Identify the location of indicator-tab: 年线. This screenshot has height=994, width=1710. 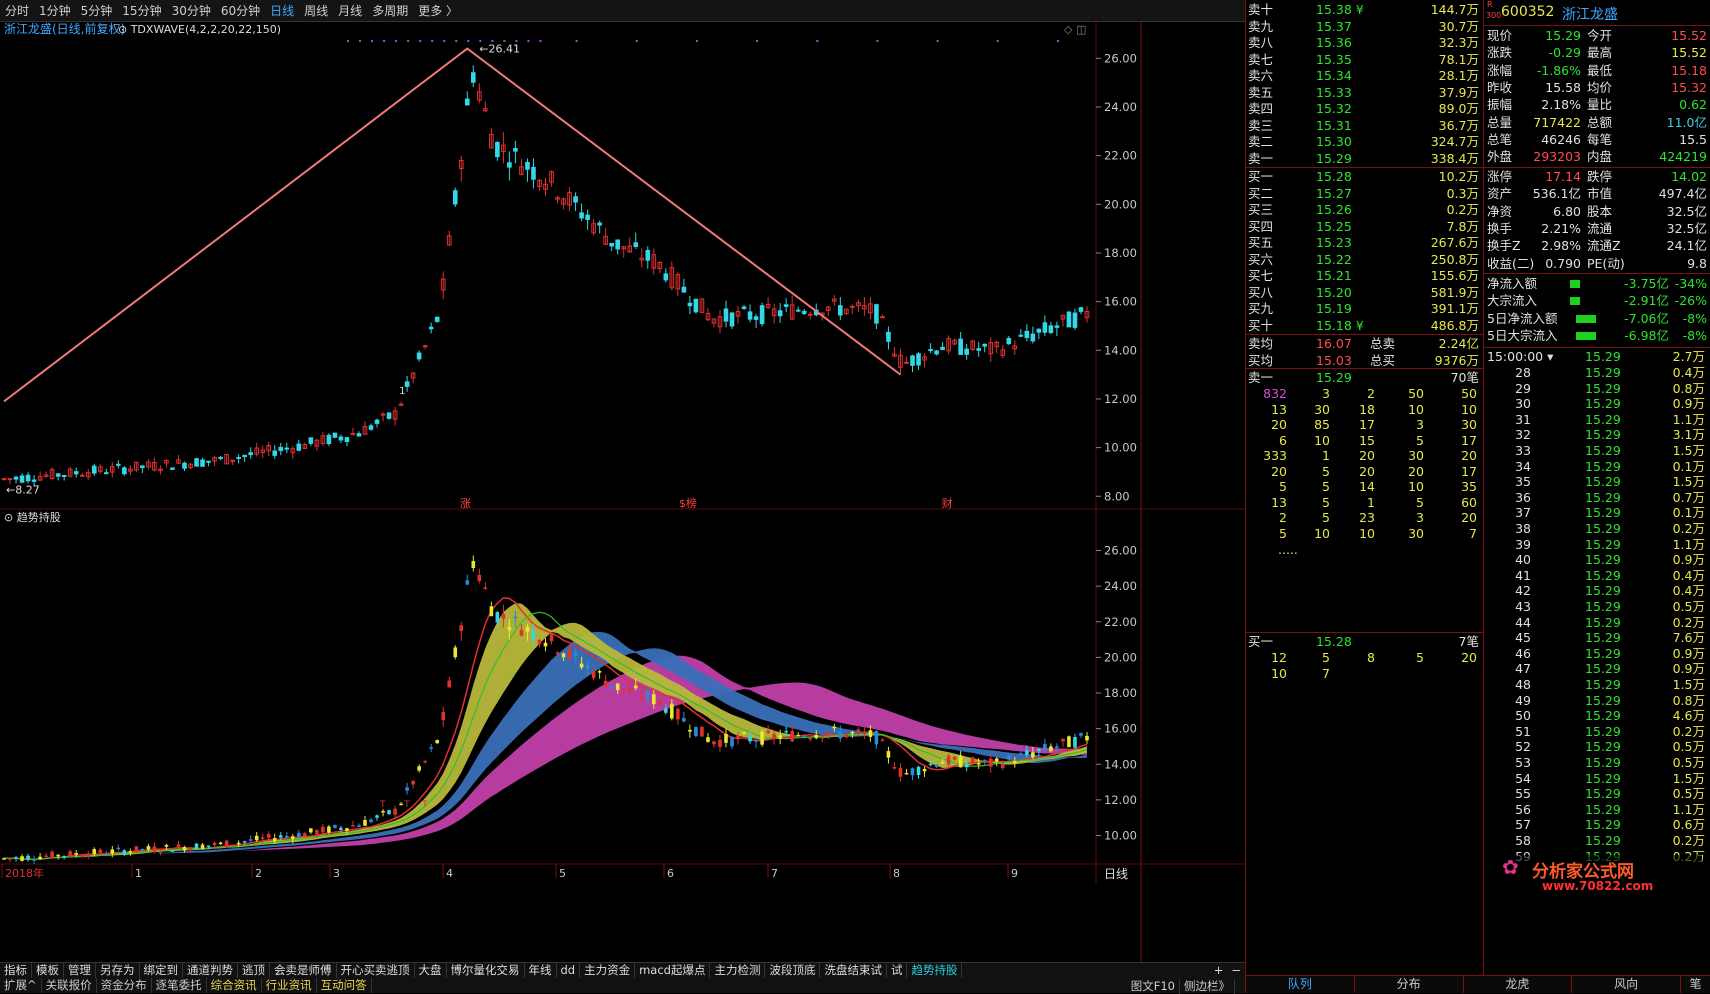
(541, 970).